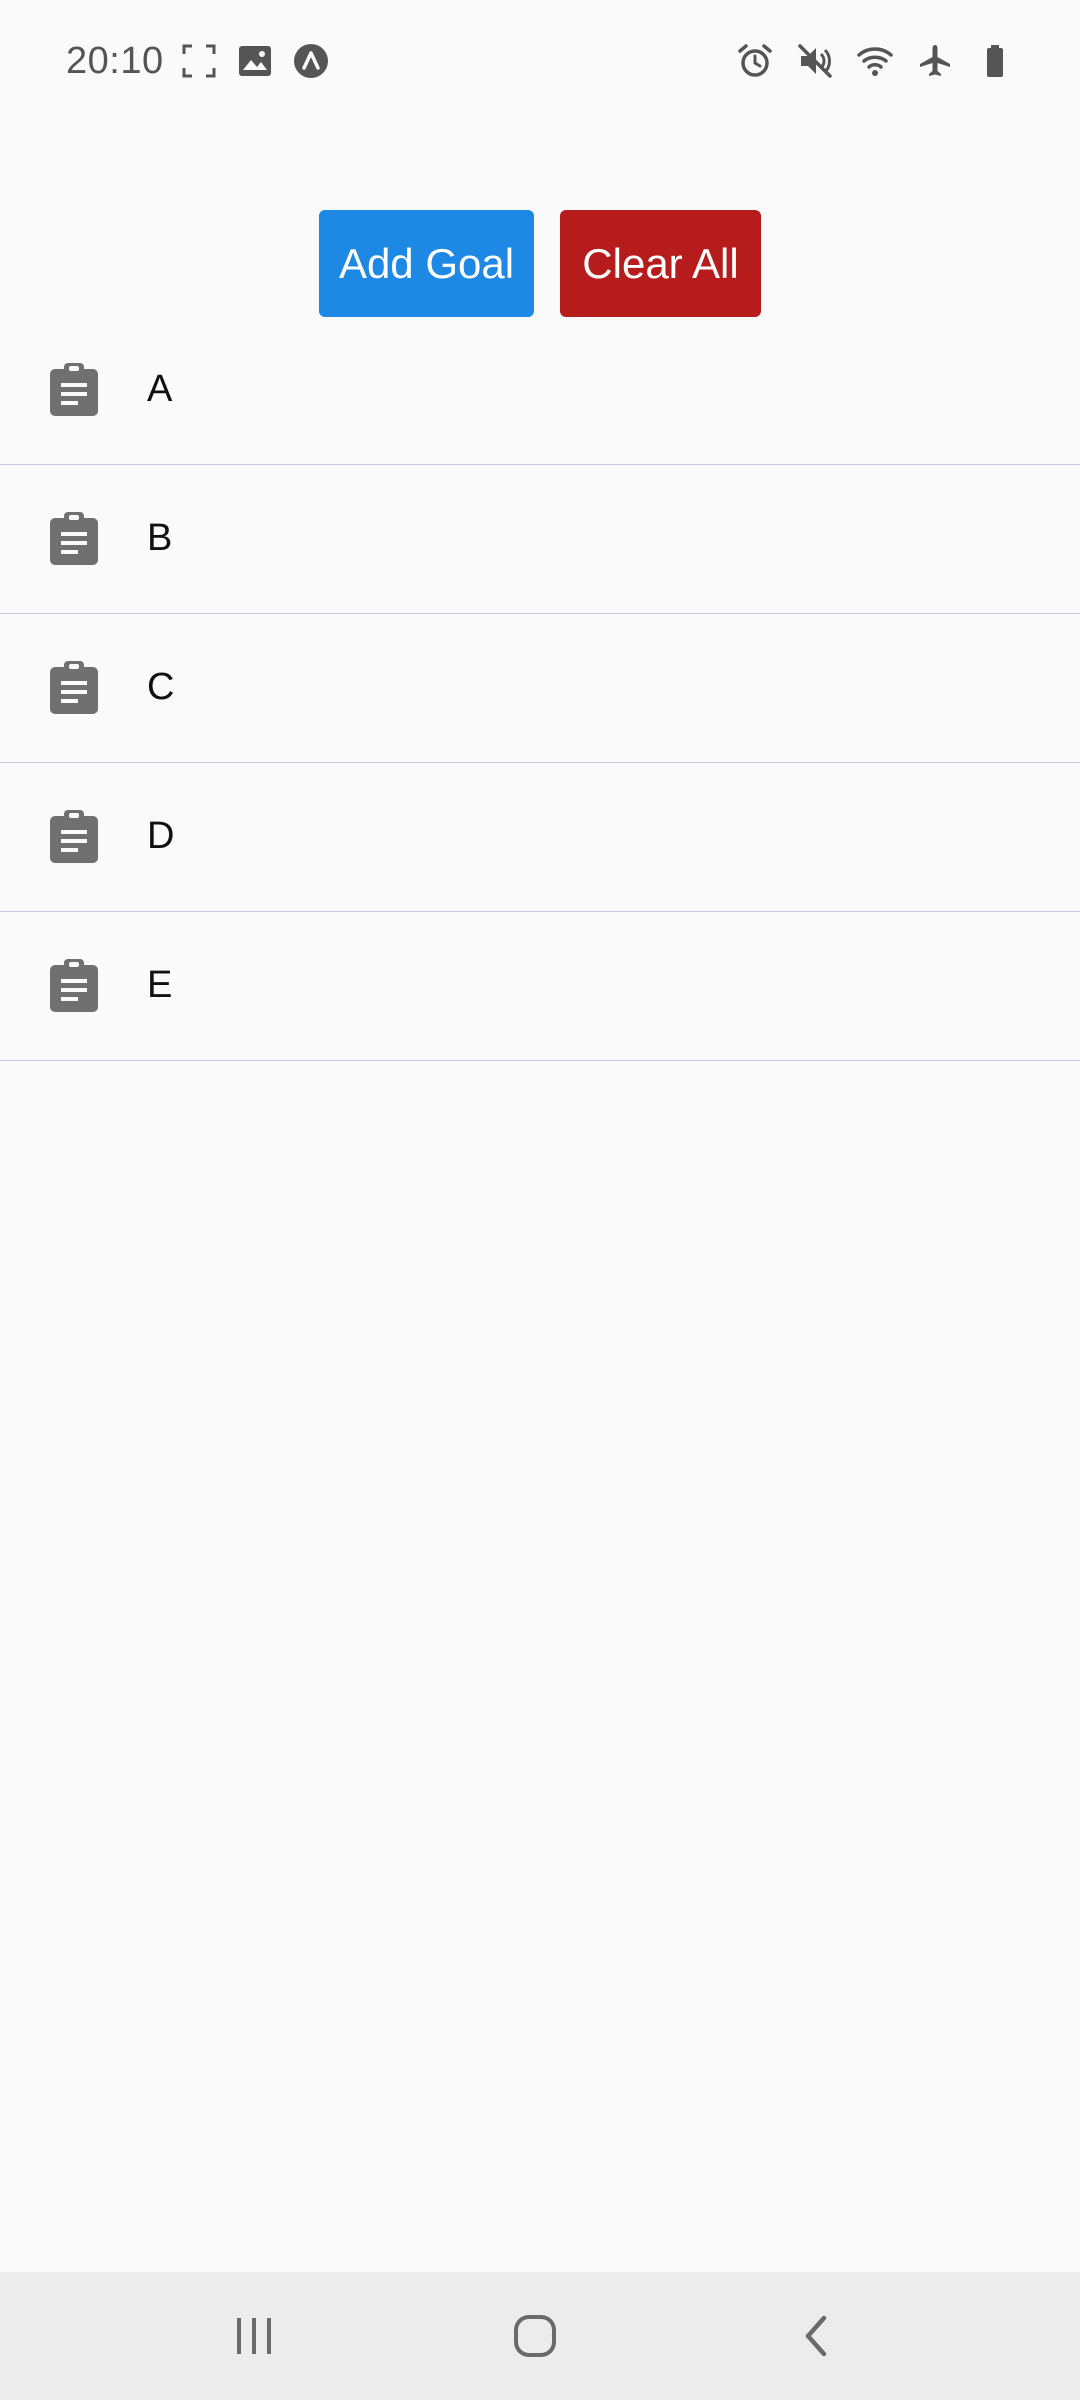 This screenshot has width=1080, height=2400. I want to click on recents-button, so click(254, 2336).